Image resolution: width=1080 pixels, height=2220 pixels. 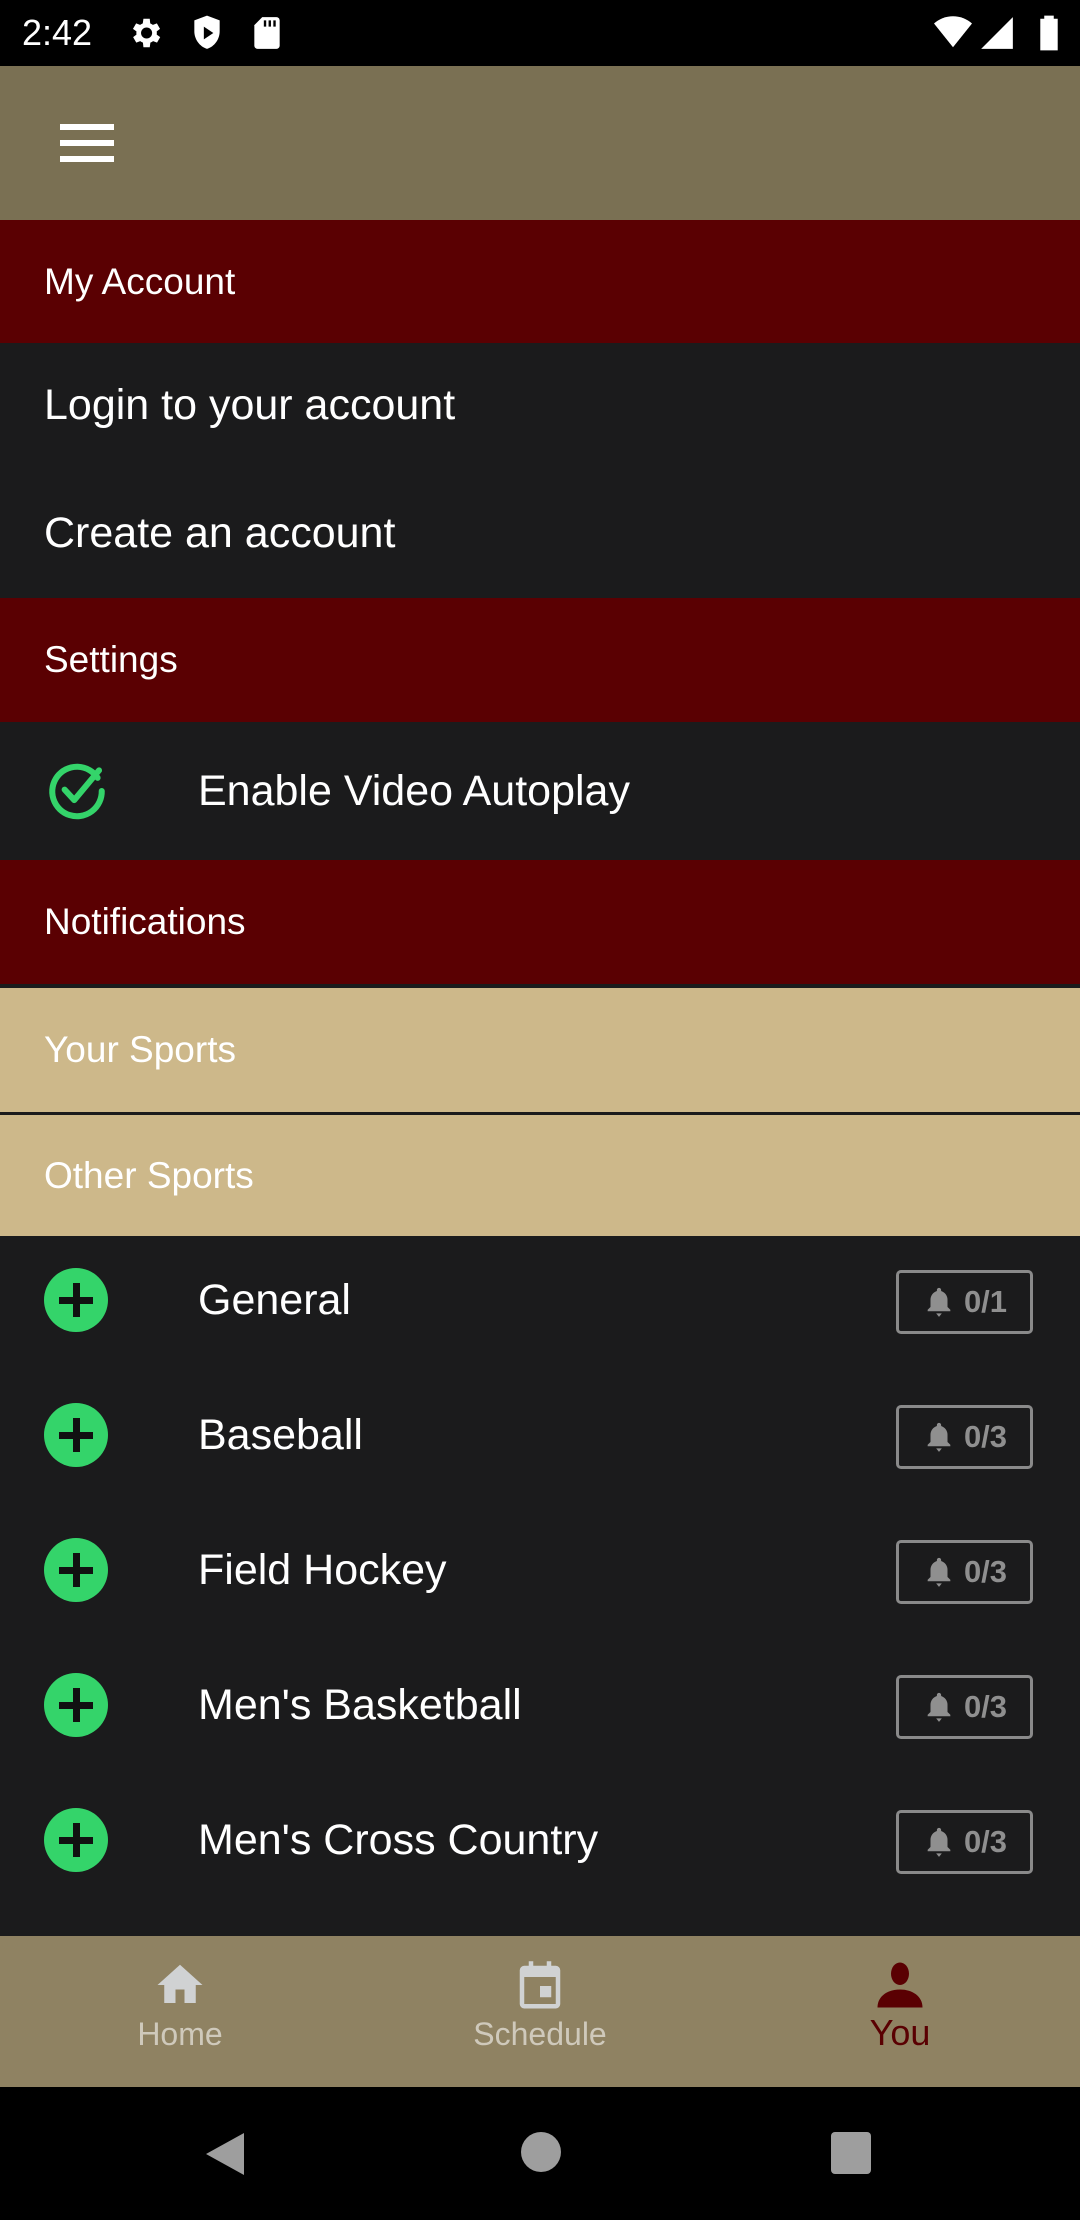 What do you see at coordinates (180, 1983) in the screenshot?
I see `home-icon` at bounding box center [180, 1983].